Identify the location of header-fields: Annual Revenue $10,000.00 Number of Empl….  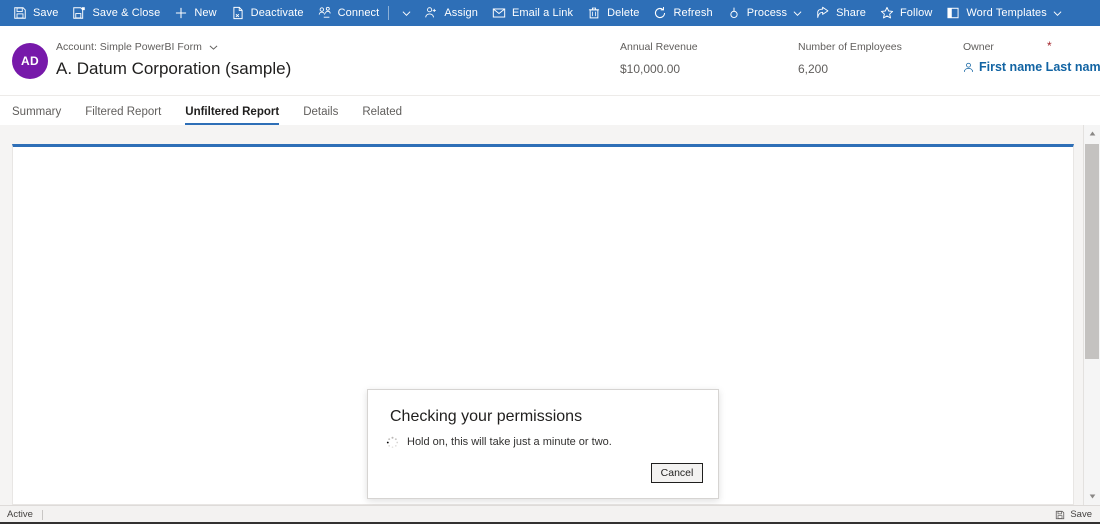
(860, 58).